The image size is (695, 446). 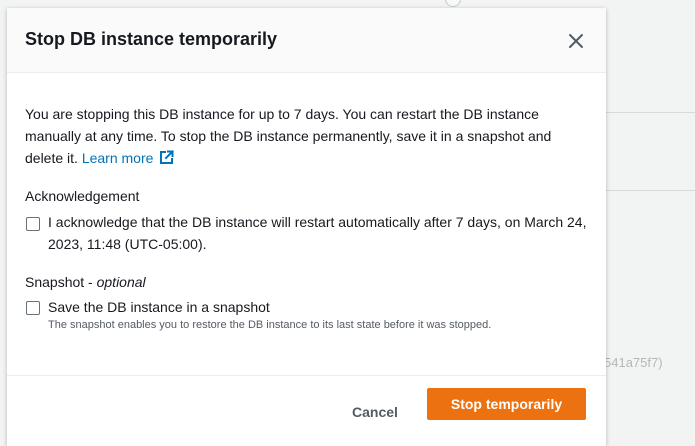 I want to click on learn-more-link: Learn more, so click(x=128, y=158).